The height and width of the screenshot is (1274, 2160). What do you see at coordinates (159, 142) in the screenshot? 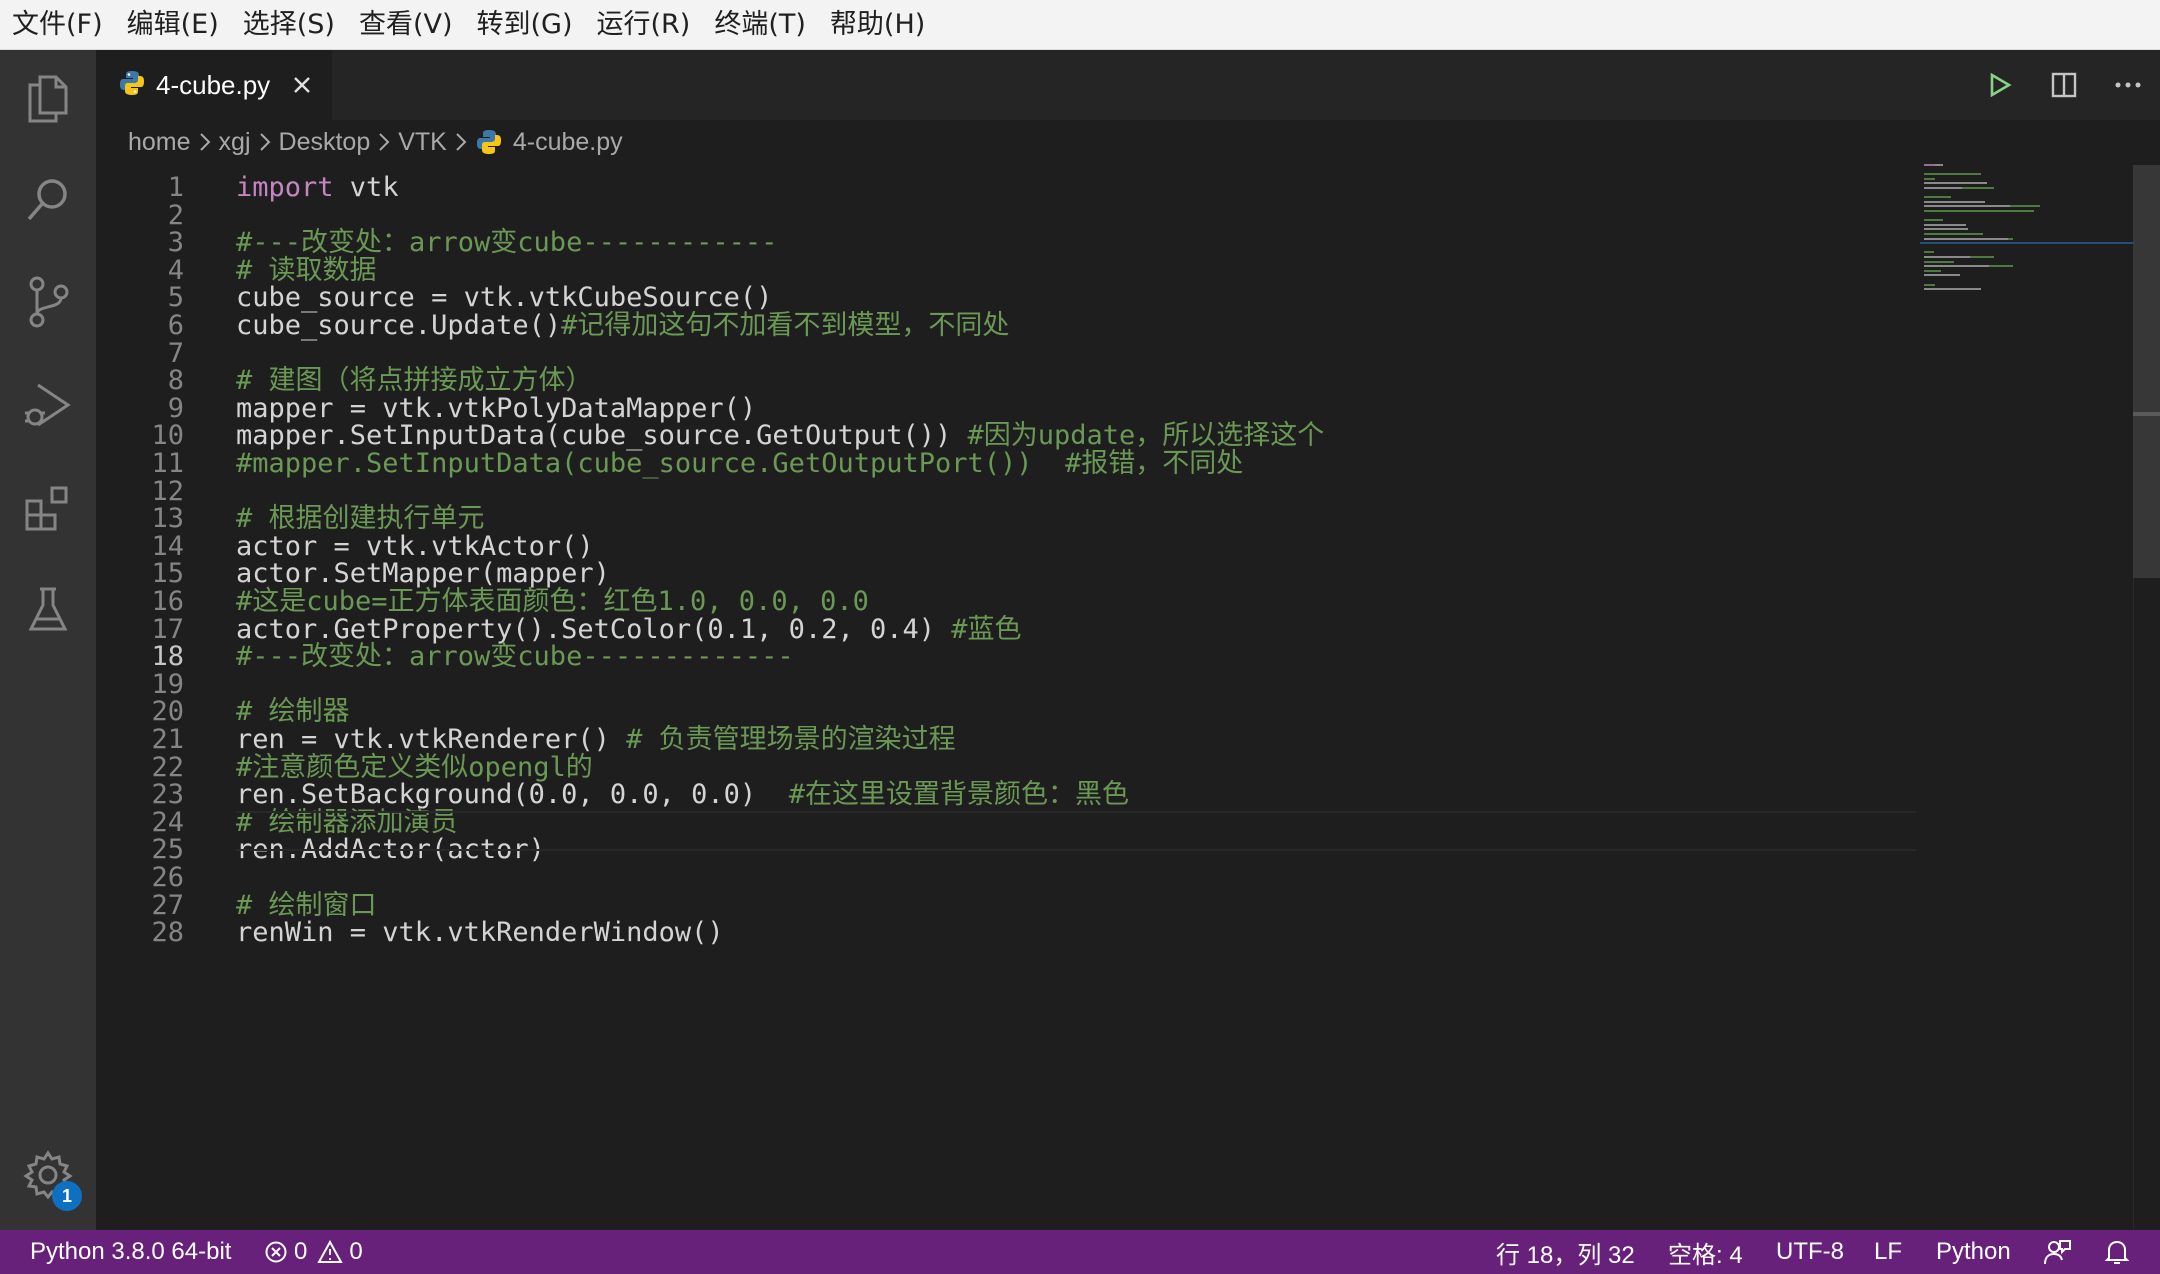
I see `breadcrumb-home: home` at bounding box center [159, 142].